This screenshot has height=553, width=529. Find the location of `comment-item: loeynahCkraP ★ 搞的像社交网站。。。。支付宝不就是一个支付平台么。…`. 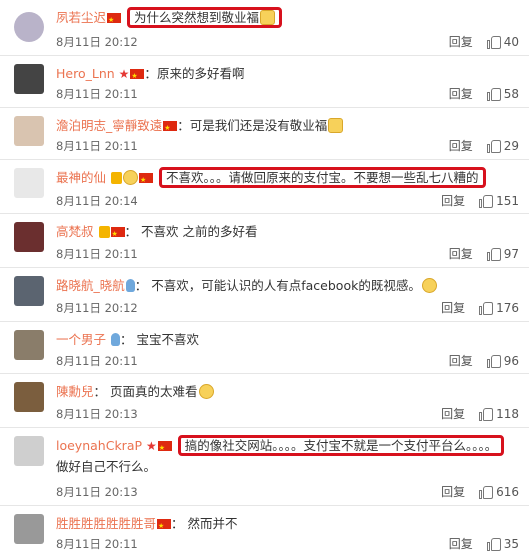

comment-item: loeynahCkraP ★ 搞的像社交网站。。。。支付宝不就是一个支付平台么。… is located at coordinates (264, 467).